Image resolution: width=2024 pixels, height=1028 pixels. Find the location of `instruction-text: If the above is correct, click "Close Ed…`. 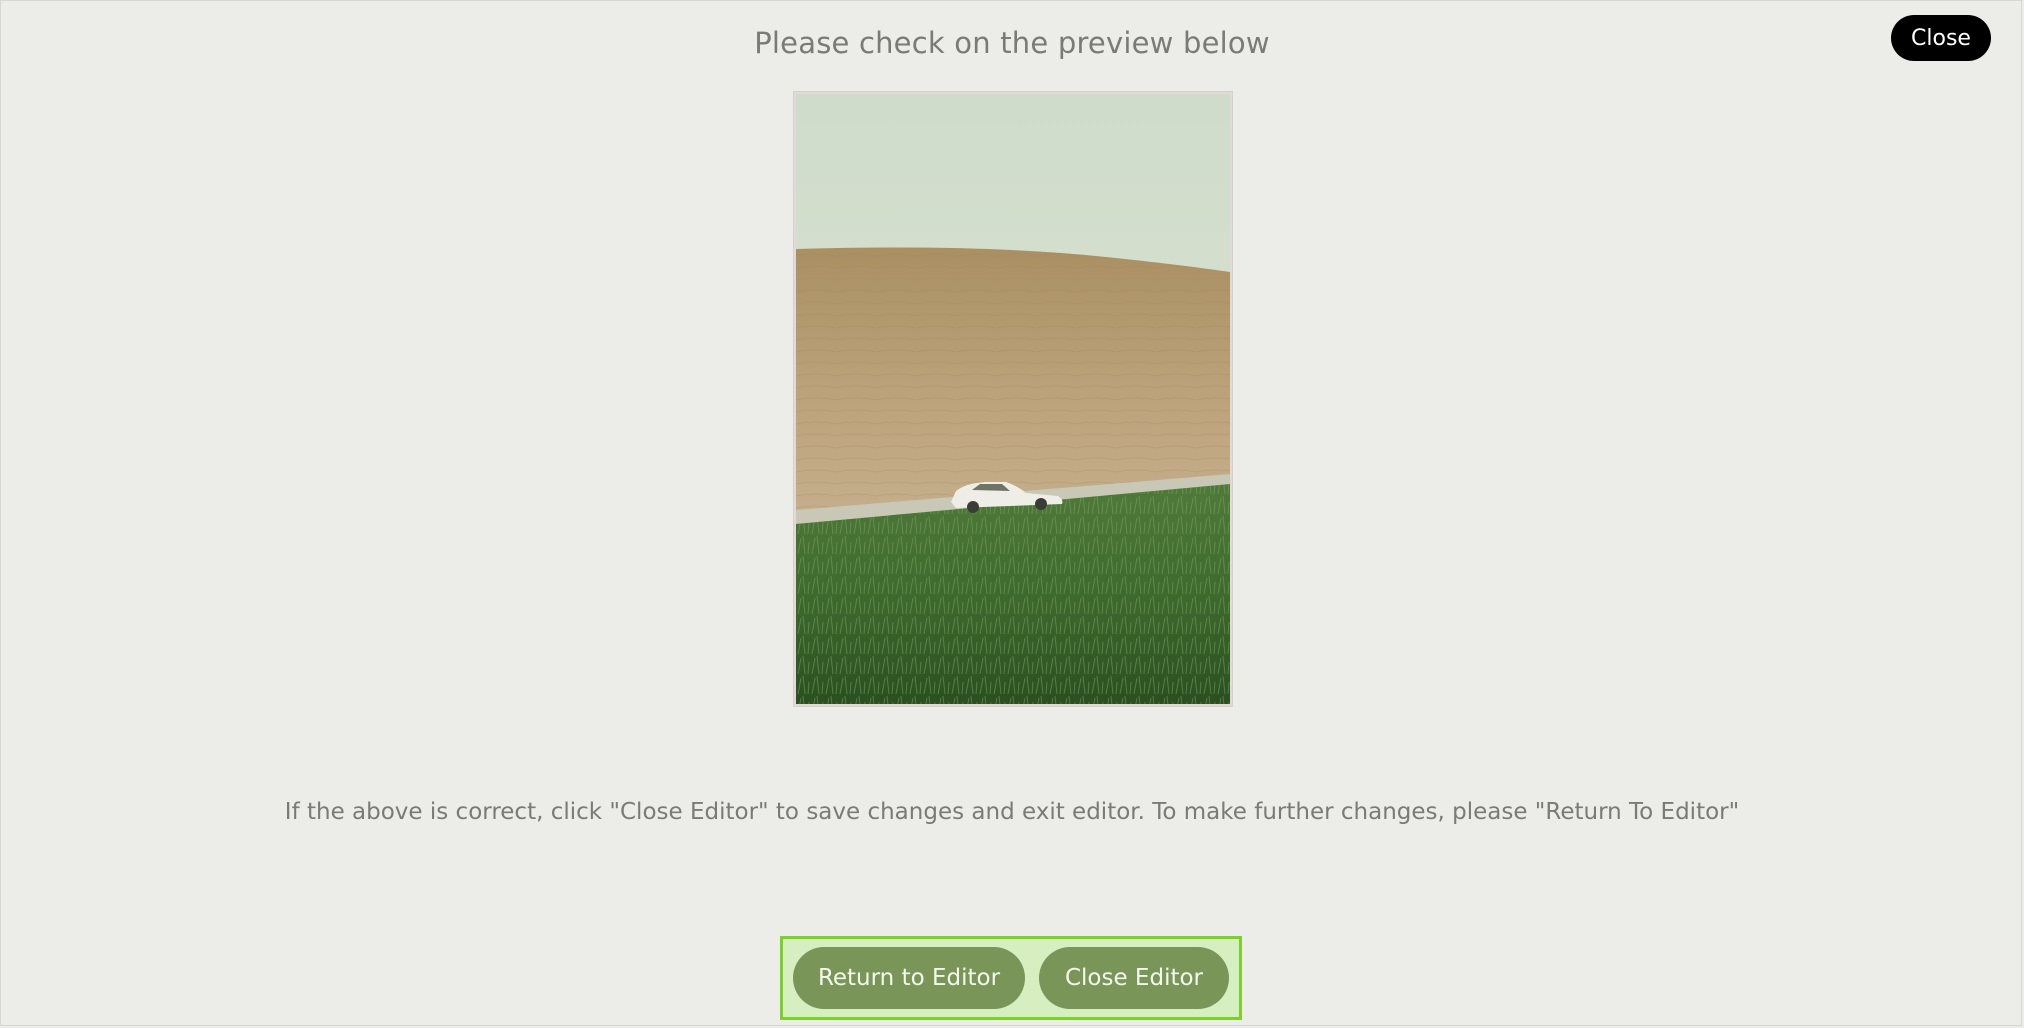

instruction-text: If the above is correct, click "Close Ed… is located at coordinates (1012, 812).